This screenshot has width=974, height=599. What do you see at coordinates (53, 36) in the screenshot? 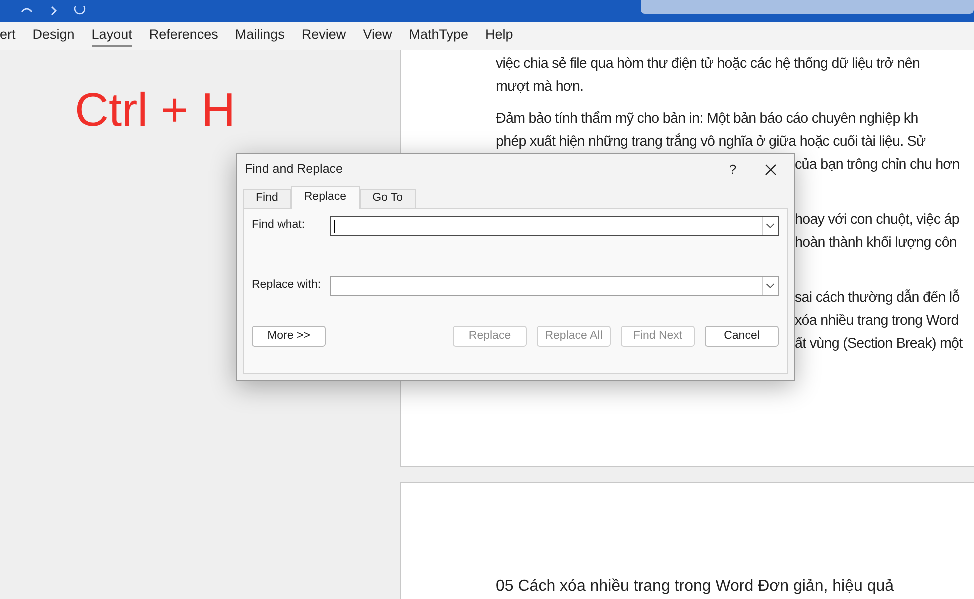
I see `ribbon-tab: Design` at bounding box center [53, 36].